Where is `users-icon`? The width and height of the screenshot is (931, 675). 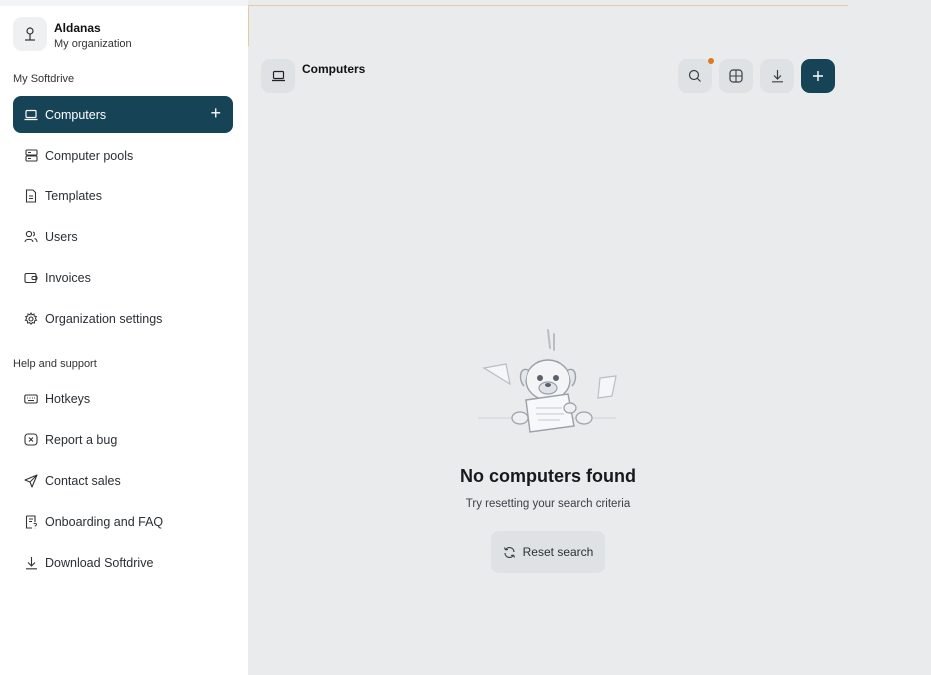 users-icon is located at coordinates (31, 237).